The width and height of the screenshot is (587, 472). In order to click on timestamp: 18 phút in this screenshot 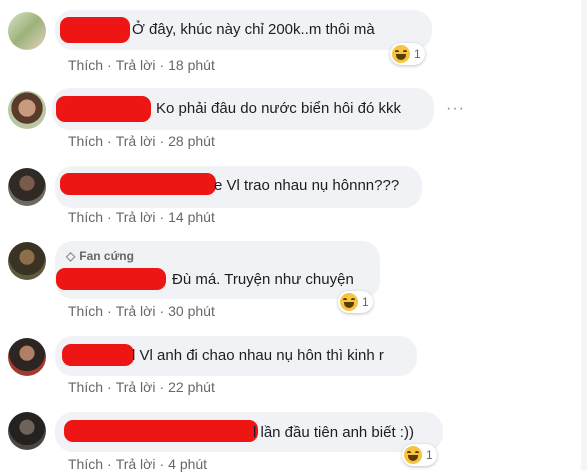, I will do `click(191, 65)`.